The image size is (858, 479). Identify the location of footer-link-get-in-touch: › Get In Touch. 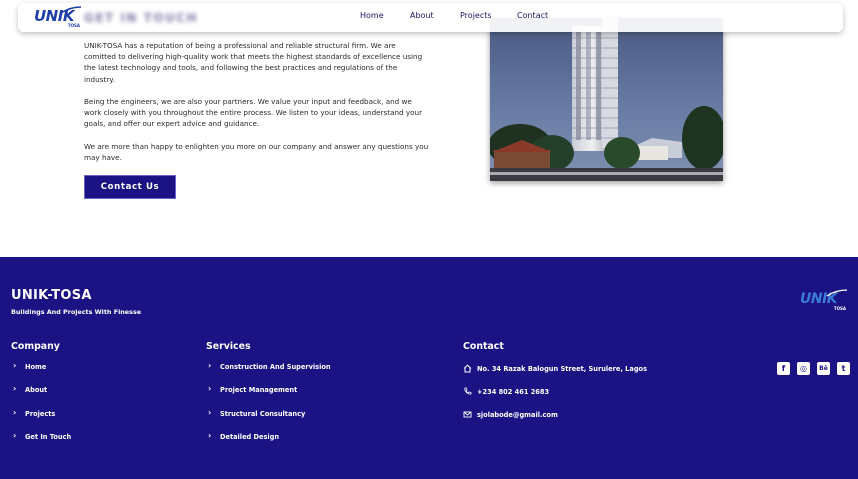
(41, 443).